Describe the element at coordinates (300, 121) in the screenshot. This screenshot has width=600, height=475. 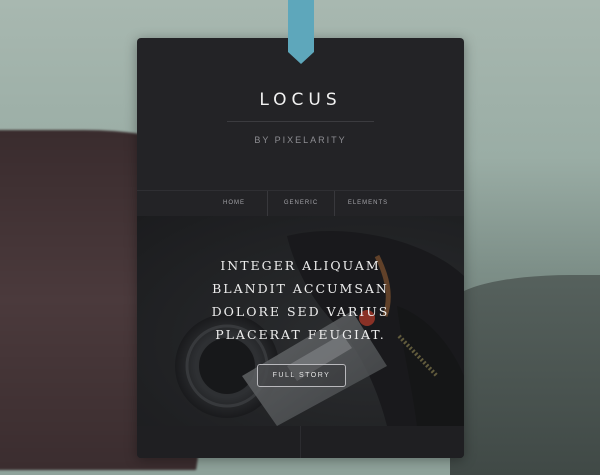
I see `header-divider` at that location.